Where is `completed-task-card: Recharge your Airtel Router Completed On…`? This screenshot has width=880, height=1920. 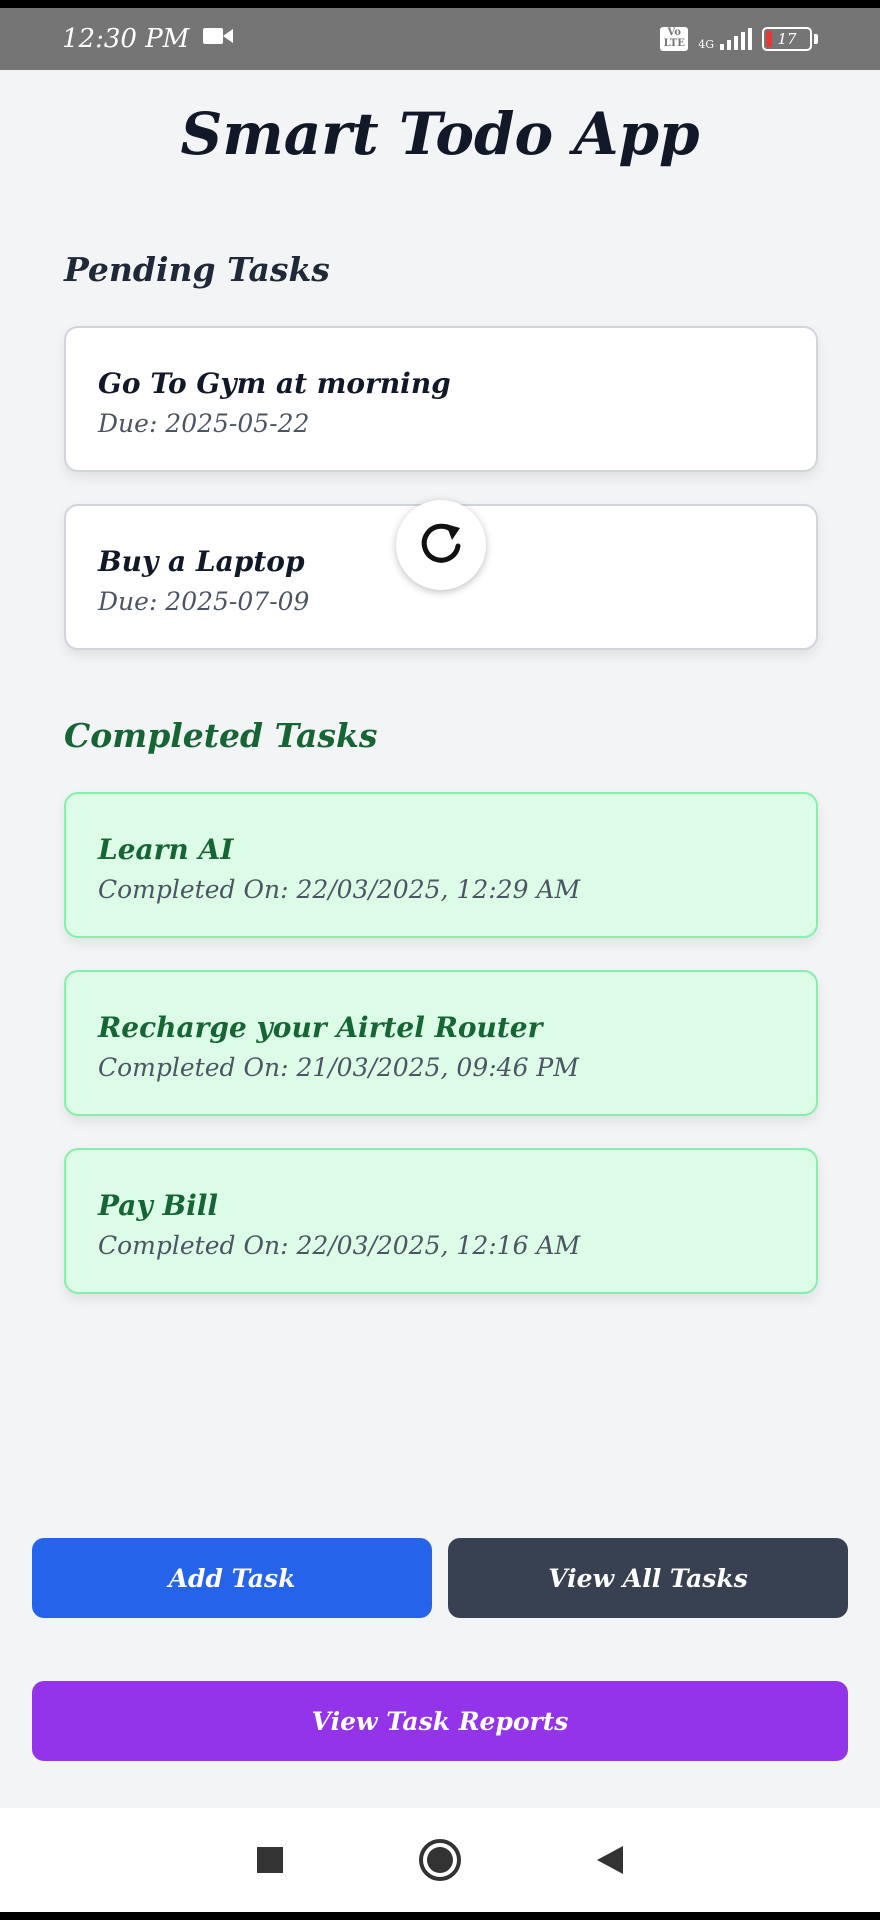 completed-task-card: Recharge your Airtel Router Completed On… is located at coordinates (441, 1043).